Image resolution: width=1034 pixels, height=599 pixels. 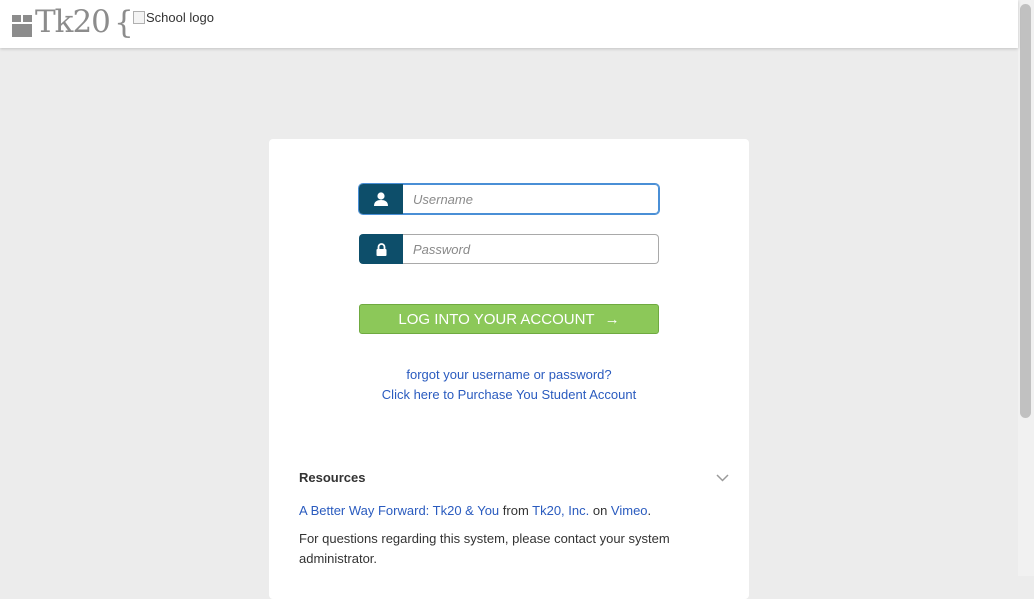 I want to click on on-text: on, so click(x=600, y=510).